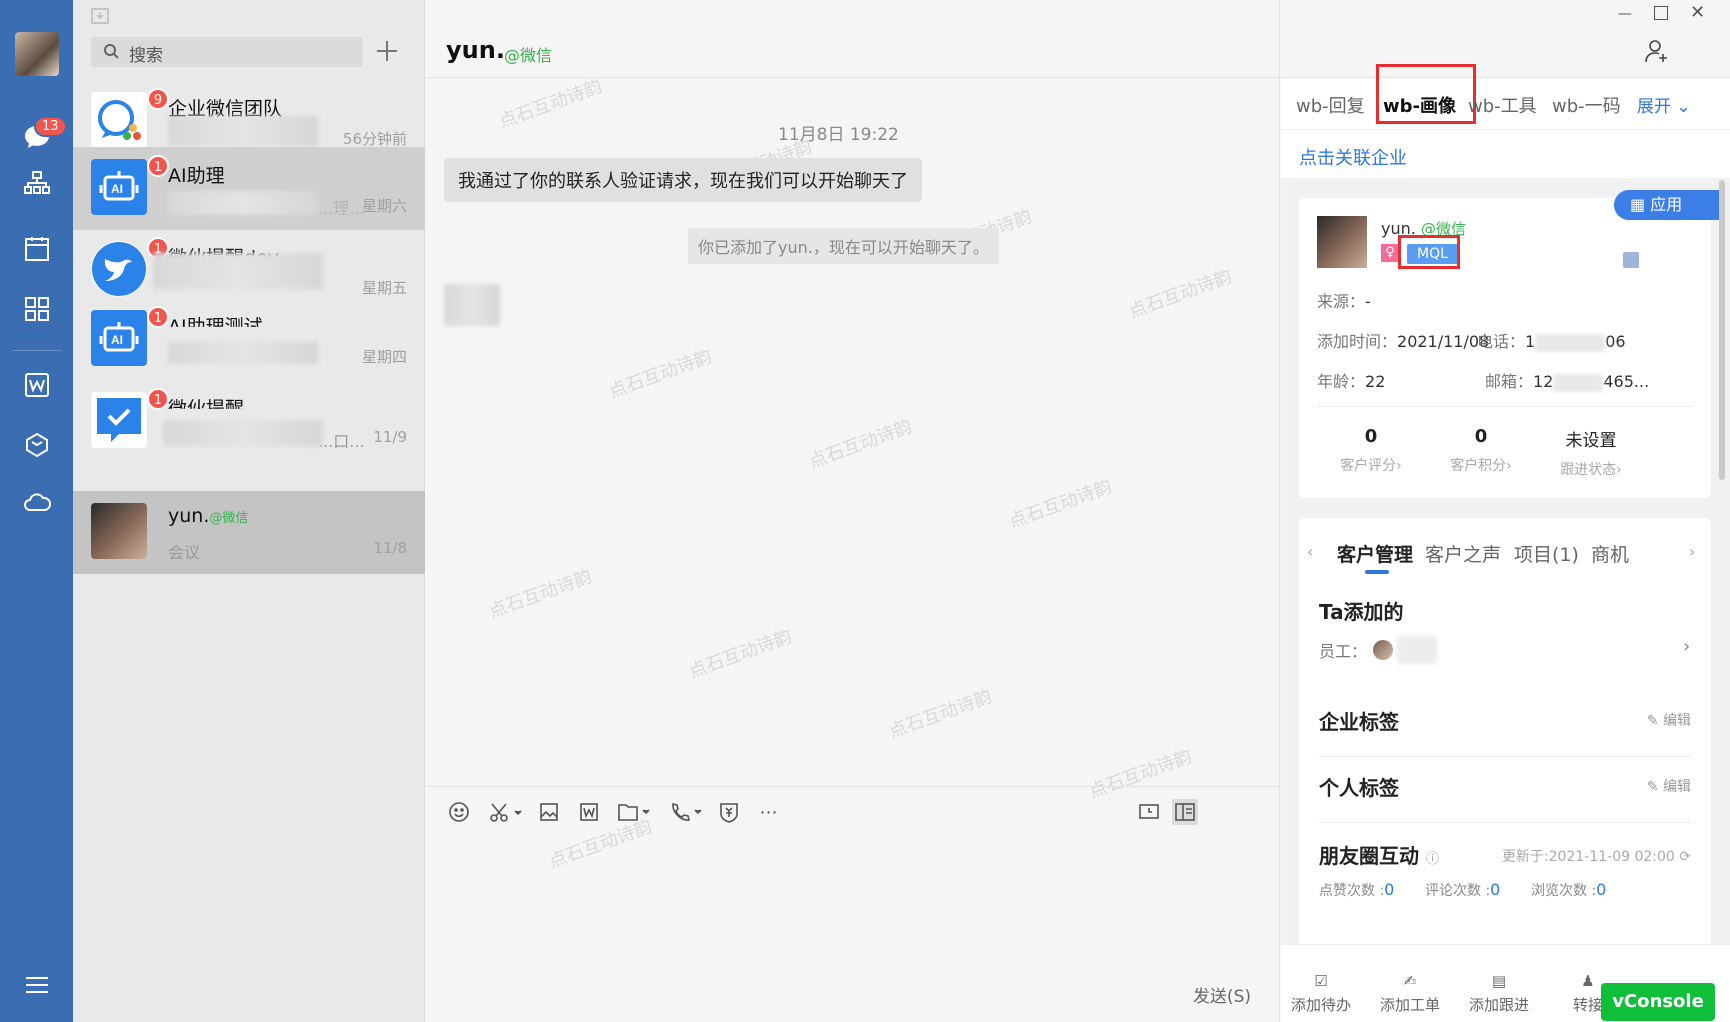 The width and height of the screenshot is (1730, 1022). What do you see at coordinates (50, 126) in the screenshot?
I see `message-badge: 13` at bounding box center [50, 126].